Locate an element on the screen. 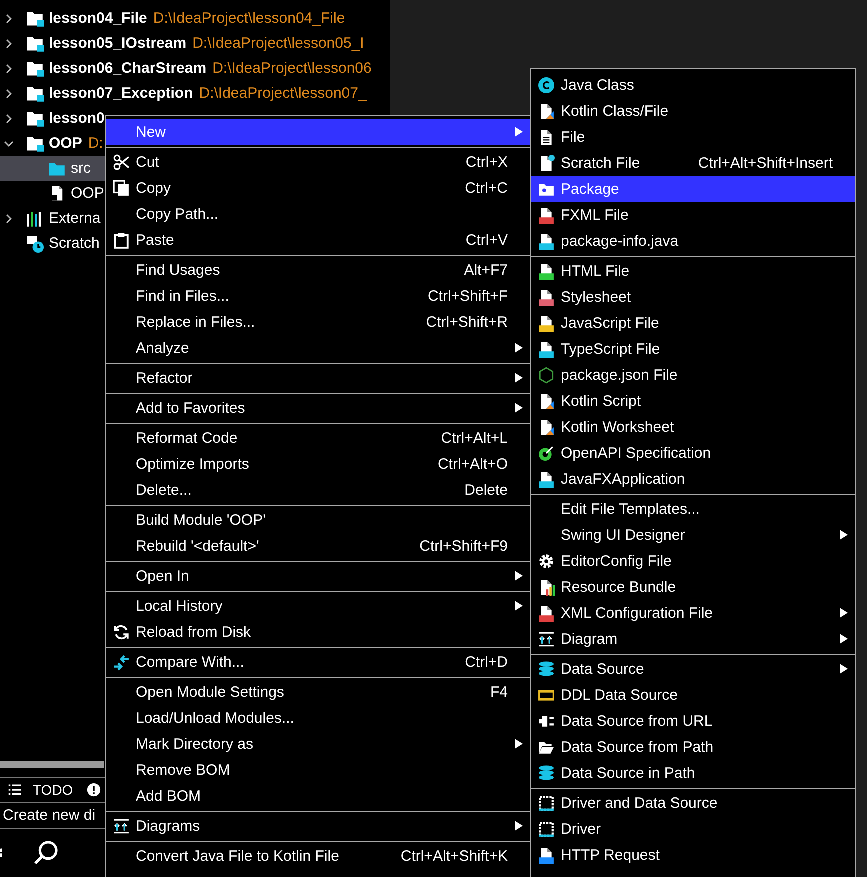 This screenshot has height=877, width=867. menu-item: EditorConfig File is located at coordinates (693, 561).